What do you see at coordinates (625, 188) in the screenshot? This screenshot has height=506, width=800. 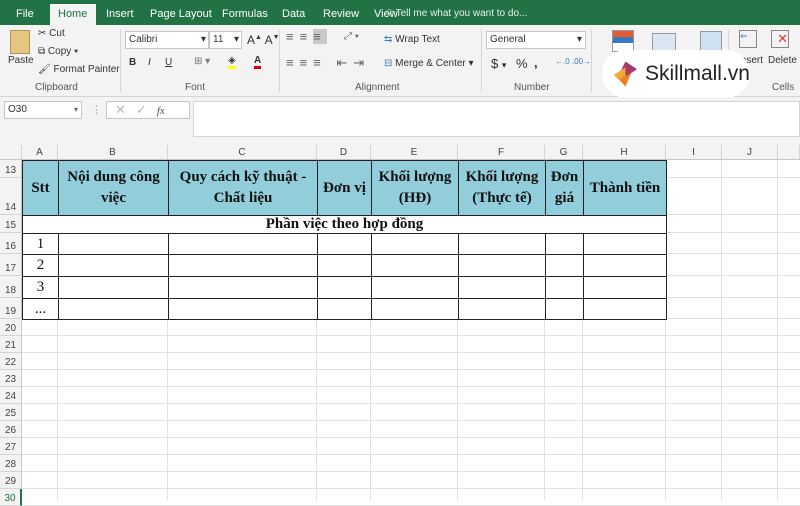 I see `table-header-cell: Thành tiền` at bounding box center [625, 188].